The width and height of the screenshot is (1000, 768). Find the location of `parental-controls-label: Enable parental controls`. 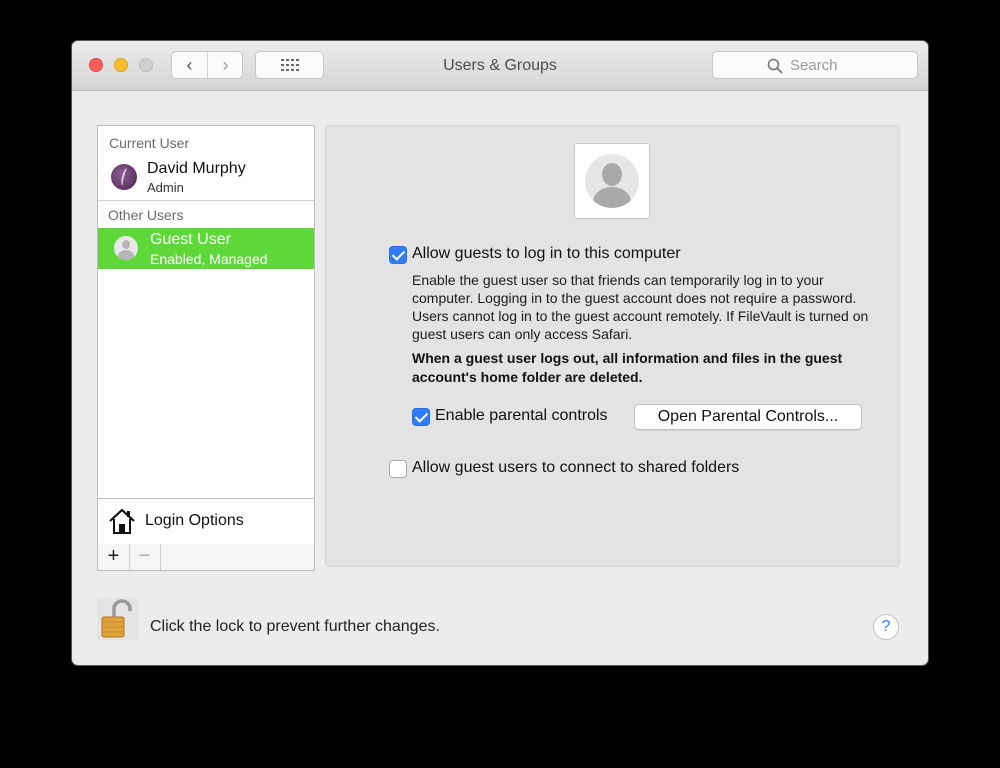

parental-controls-label: Enable parental controls is located at coordinates (521, 415).